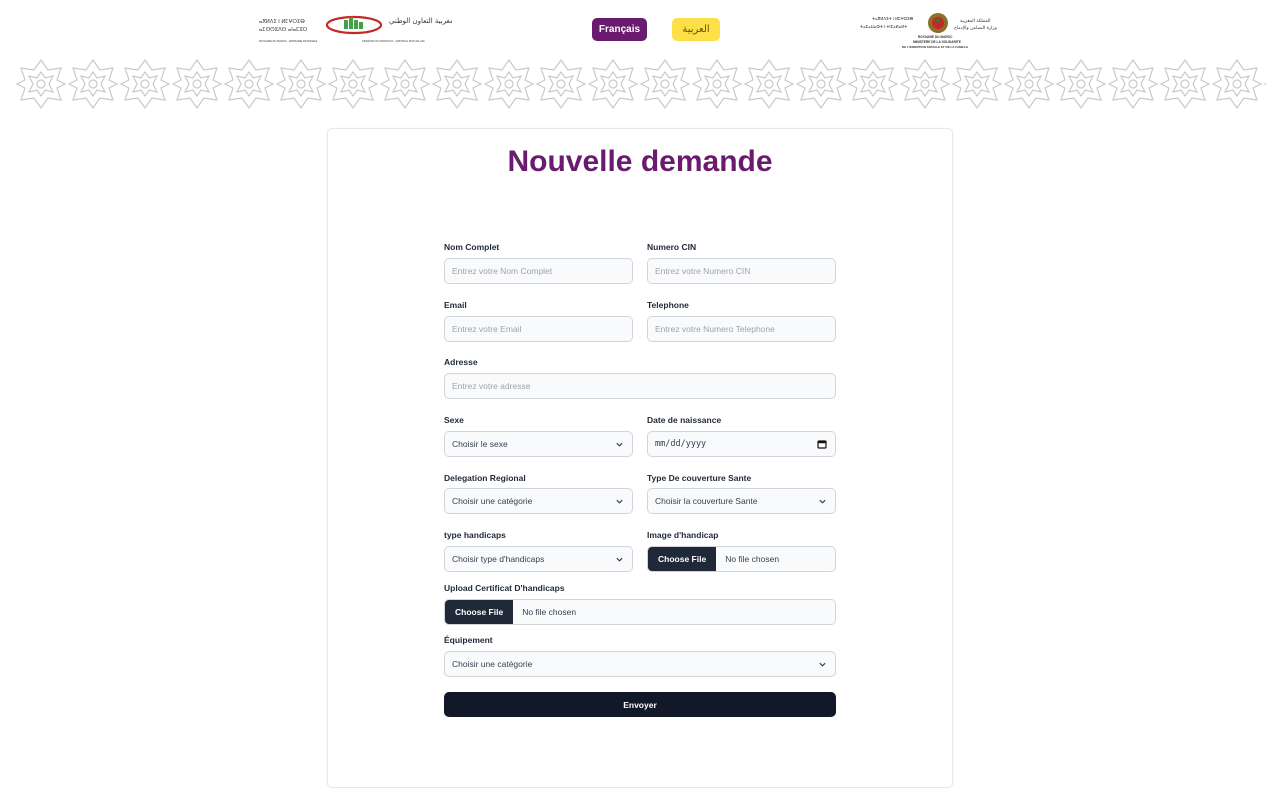  I want to click on svg-text:ROYAUME DU MAROC - ENTRAIDE NA: ROYAUME DU MAROC - ENTRAIDE NATIONALE, so click(288, 41).